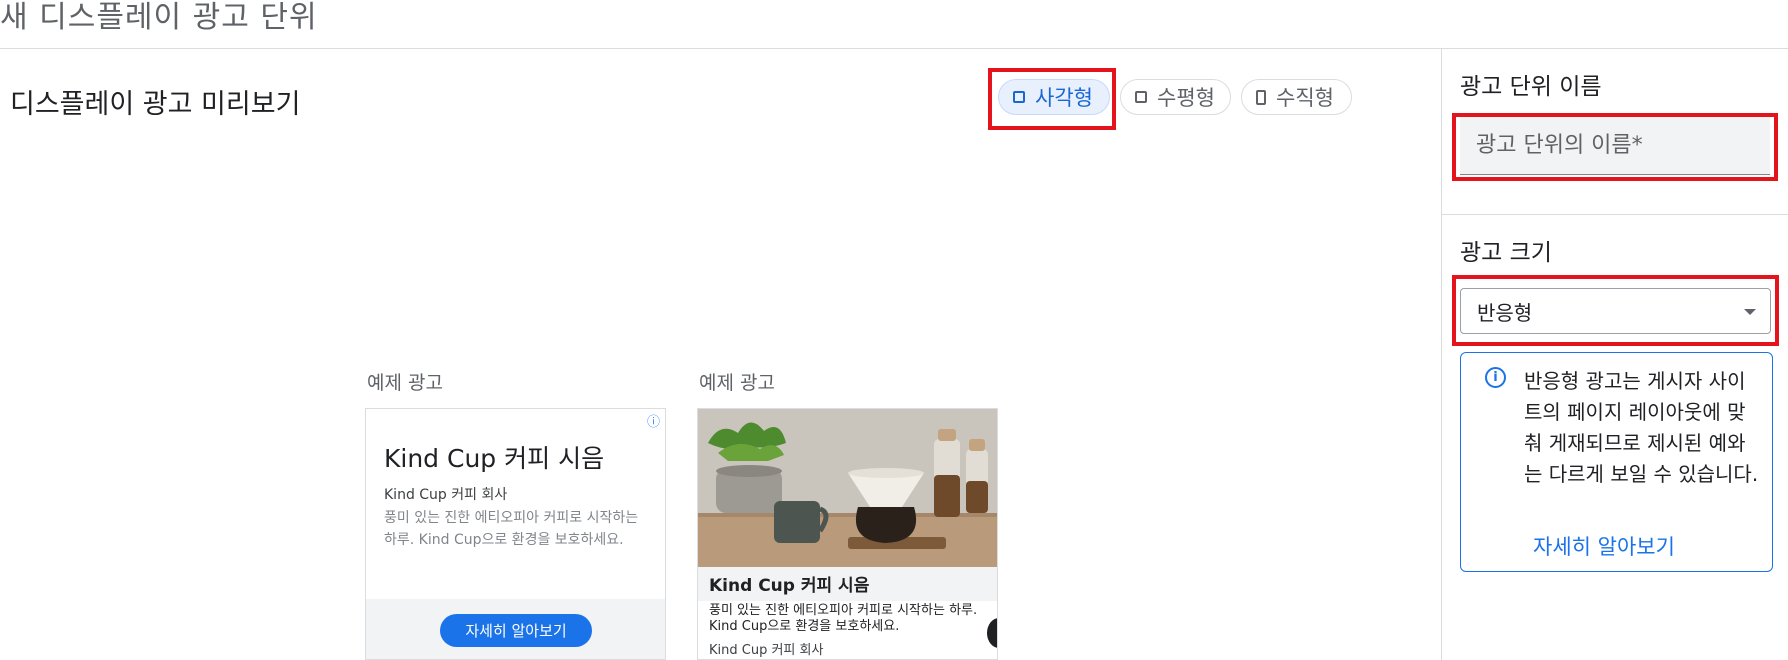  Describe the element at coordinates (1615, 214) in the screenshot. I see `section-divider` at that location.